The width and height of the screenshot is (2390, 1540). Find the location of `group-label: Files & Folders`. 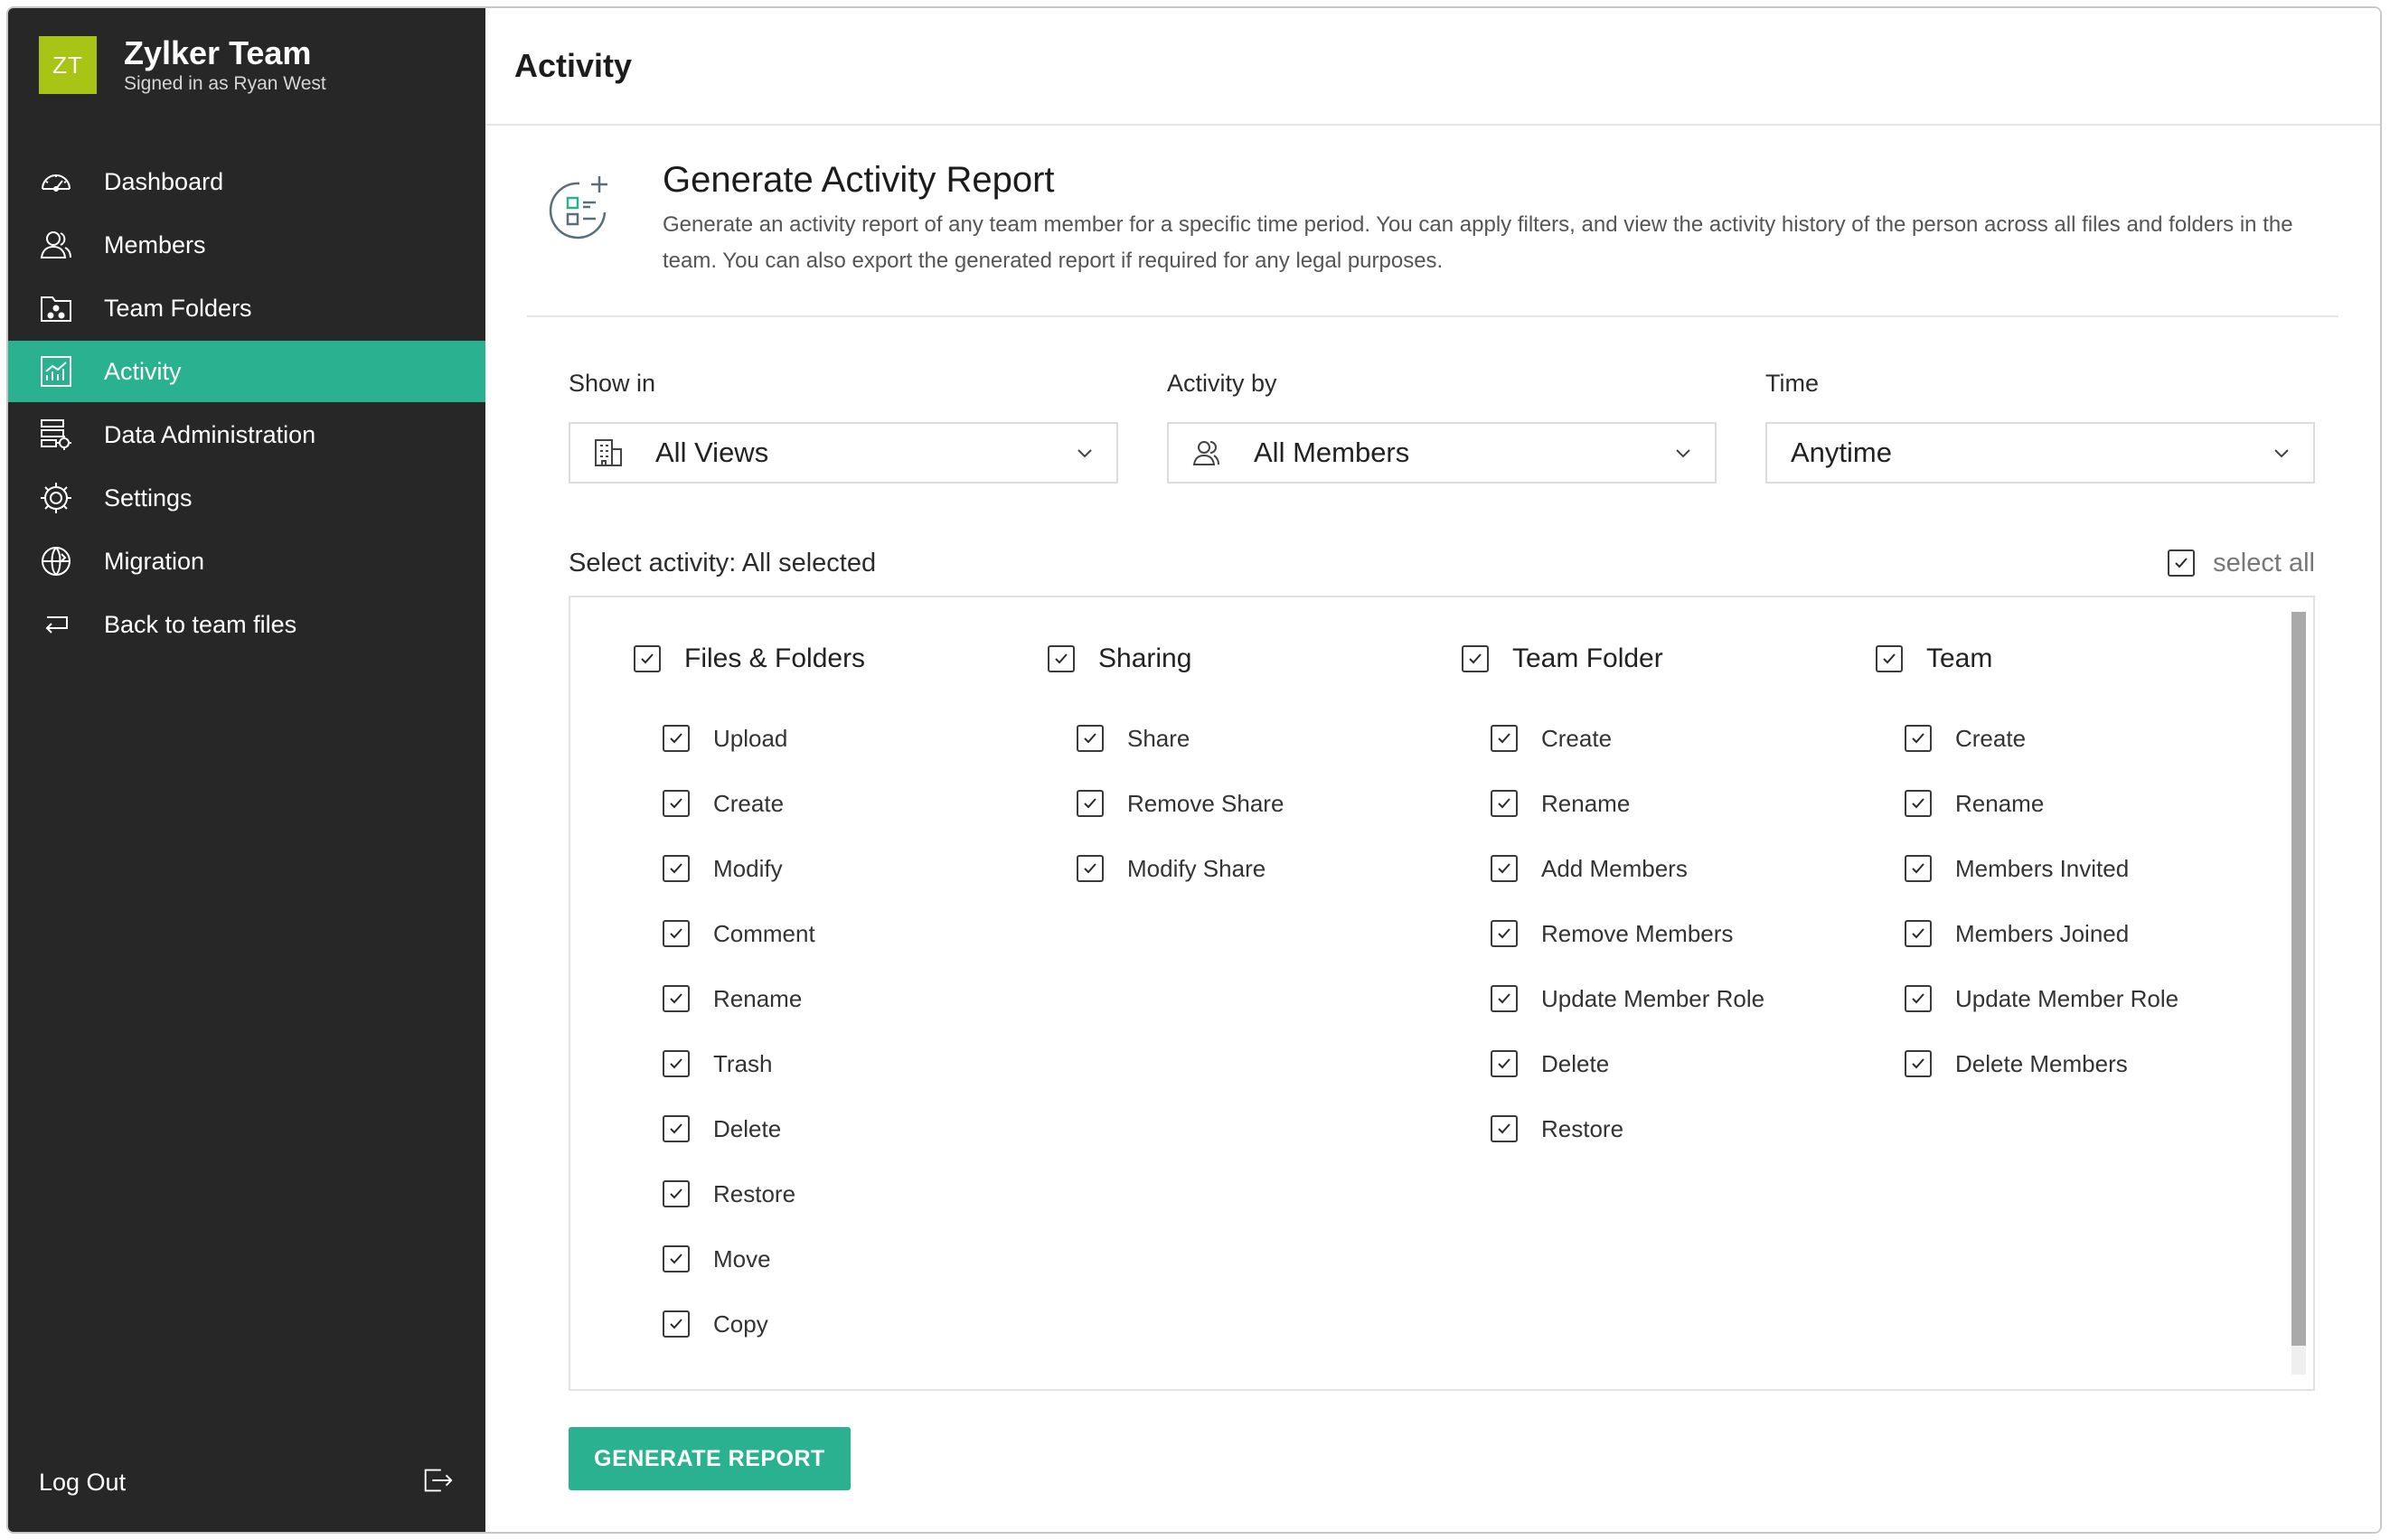

group-label: Files & Folders is located at coordinates (775, 658).